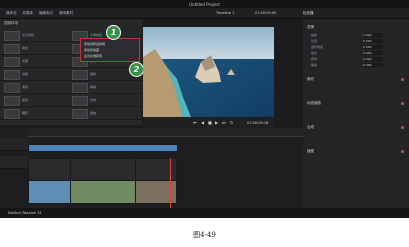 Image resolution: width=409 pixels, height=247 pixels. Describe the element at coordinates (266, 13) in the screenshot. I see `timecode-display: 01:00:00:00` at that location.